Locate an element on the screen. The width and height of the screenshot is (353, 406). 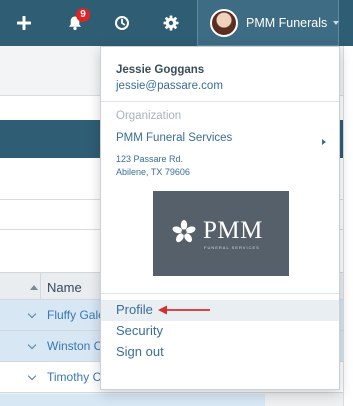
top-navigation-bar: 9 PMM Funerals is located at coordinates (176, 23).